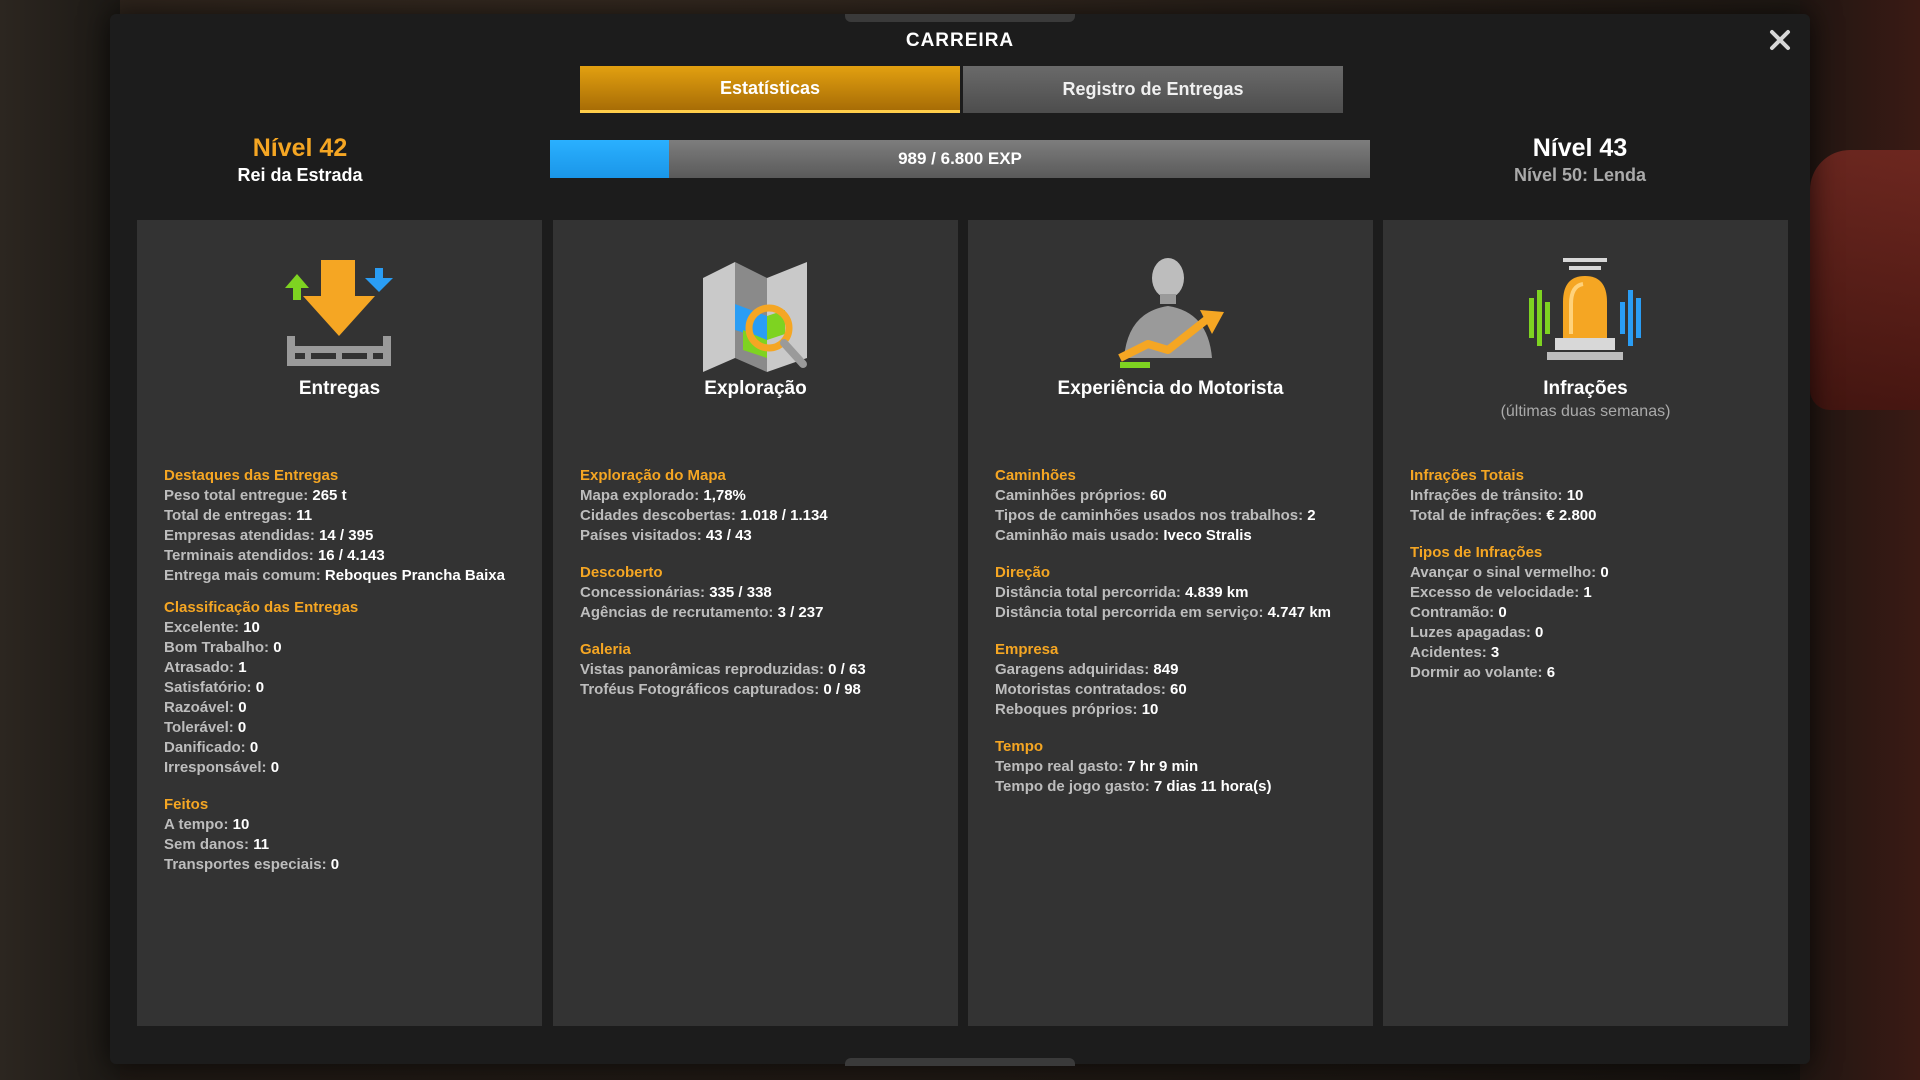  I want to click on section-heading: Direção, so click(1023, 572).